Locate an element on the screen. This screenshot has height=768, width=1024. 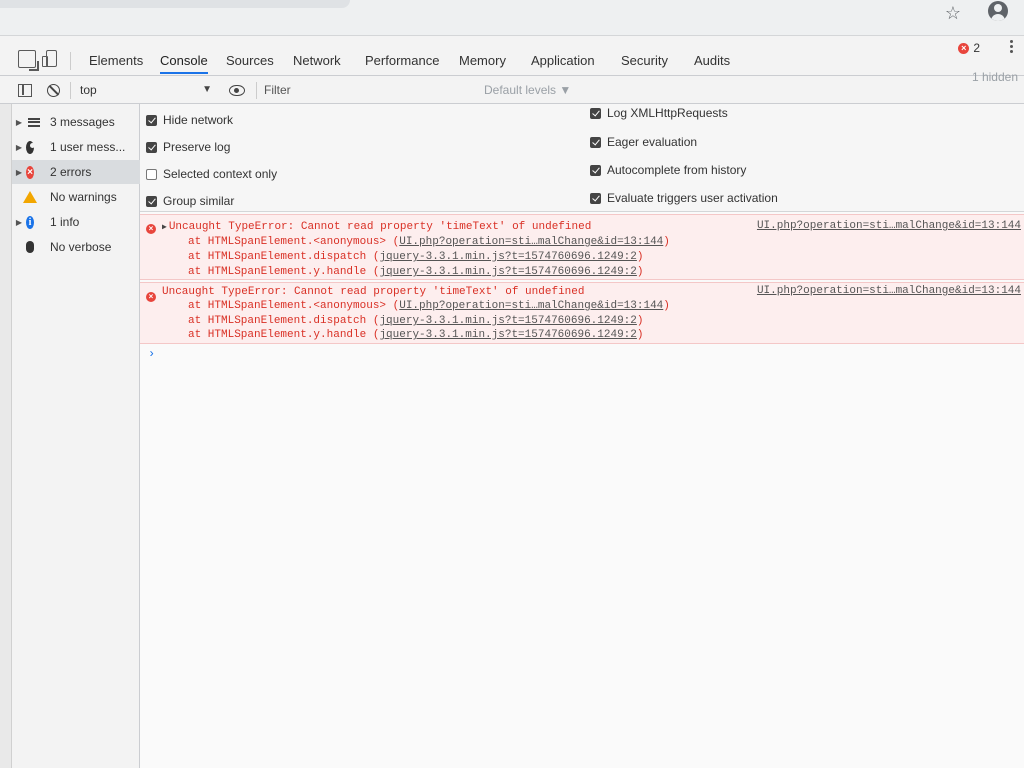
option-label: Evaluate triggers user activation is located at coordinates (692, 198).